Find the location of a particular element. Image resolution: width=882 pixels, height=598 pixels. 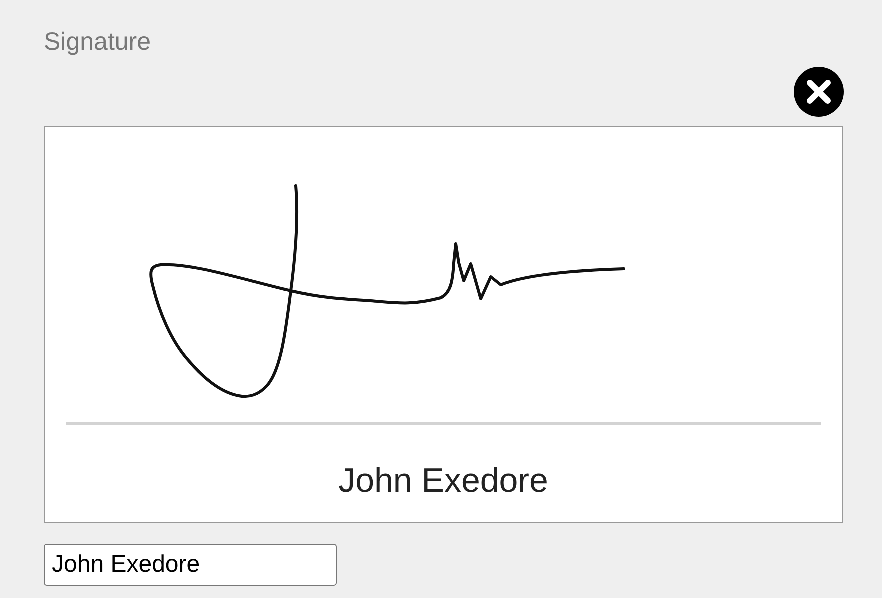

printed-name: John Exedore is located at coordinates (443, 481).